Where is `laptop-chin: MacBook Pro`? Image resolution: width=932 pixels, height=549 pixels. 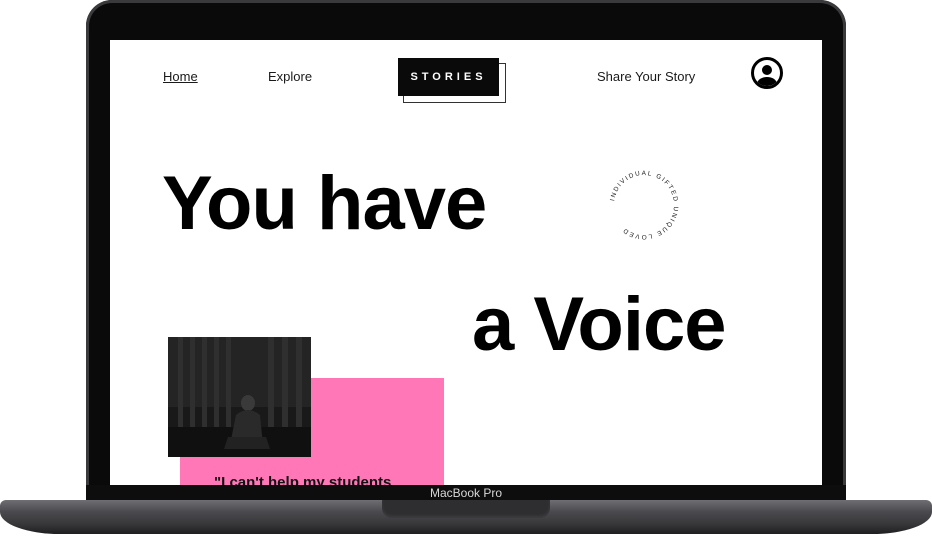 laptop-chin: MacBook Pro is located at coordinates (466, 493).